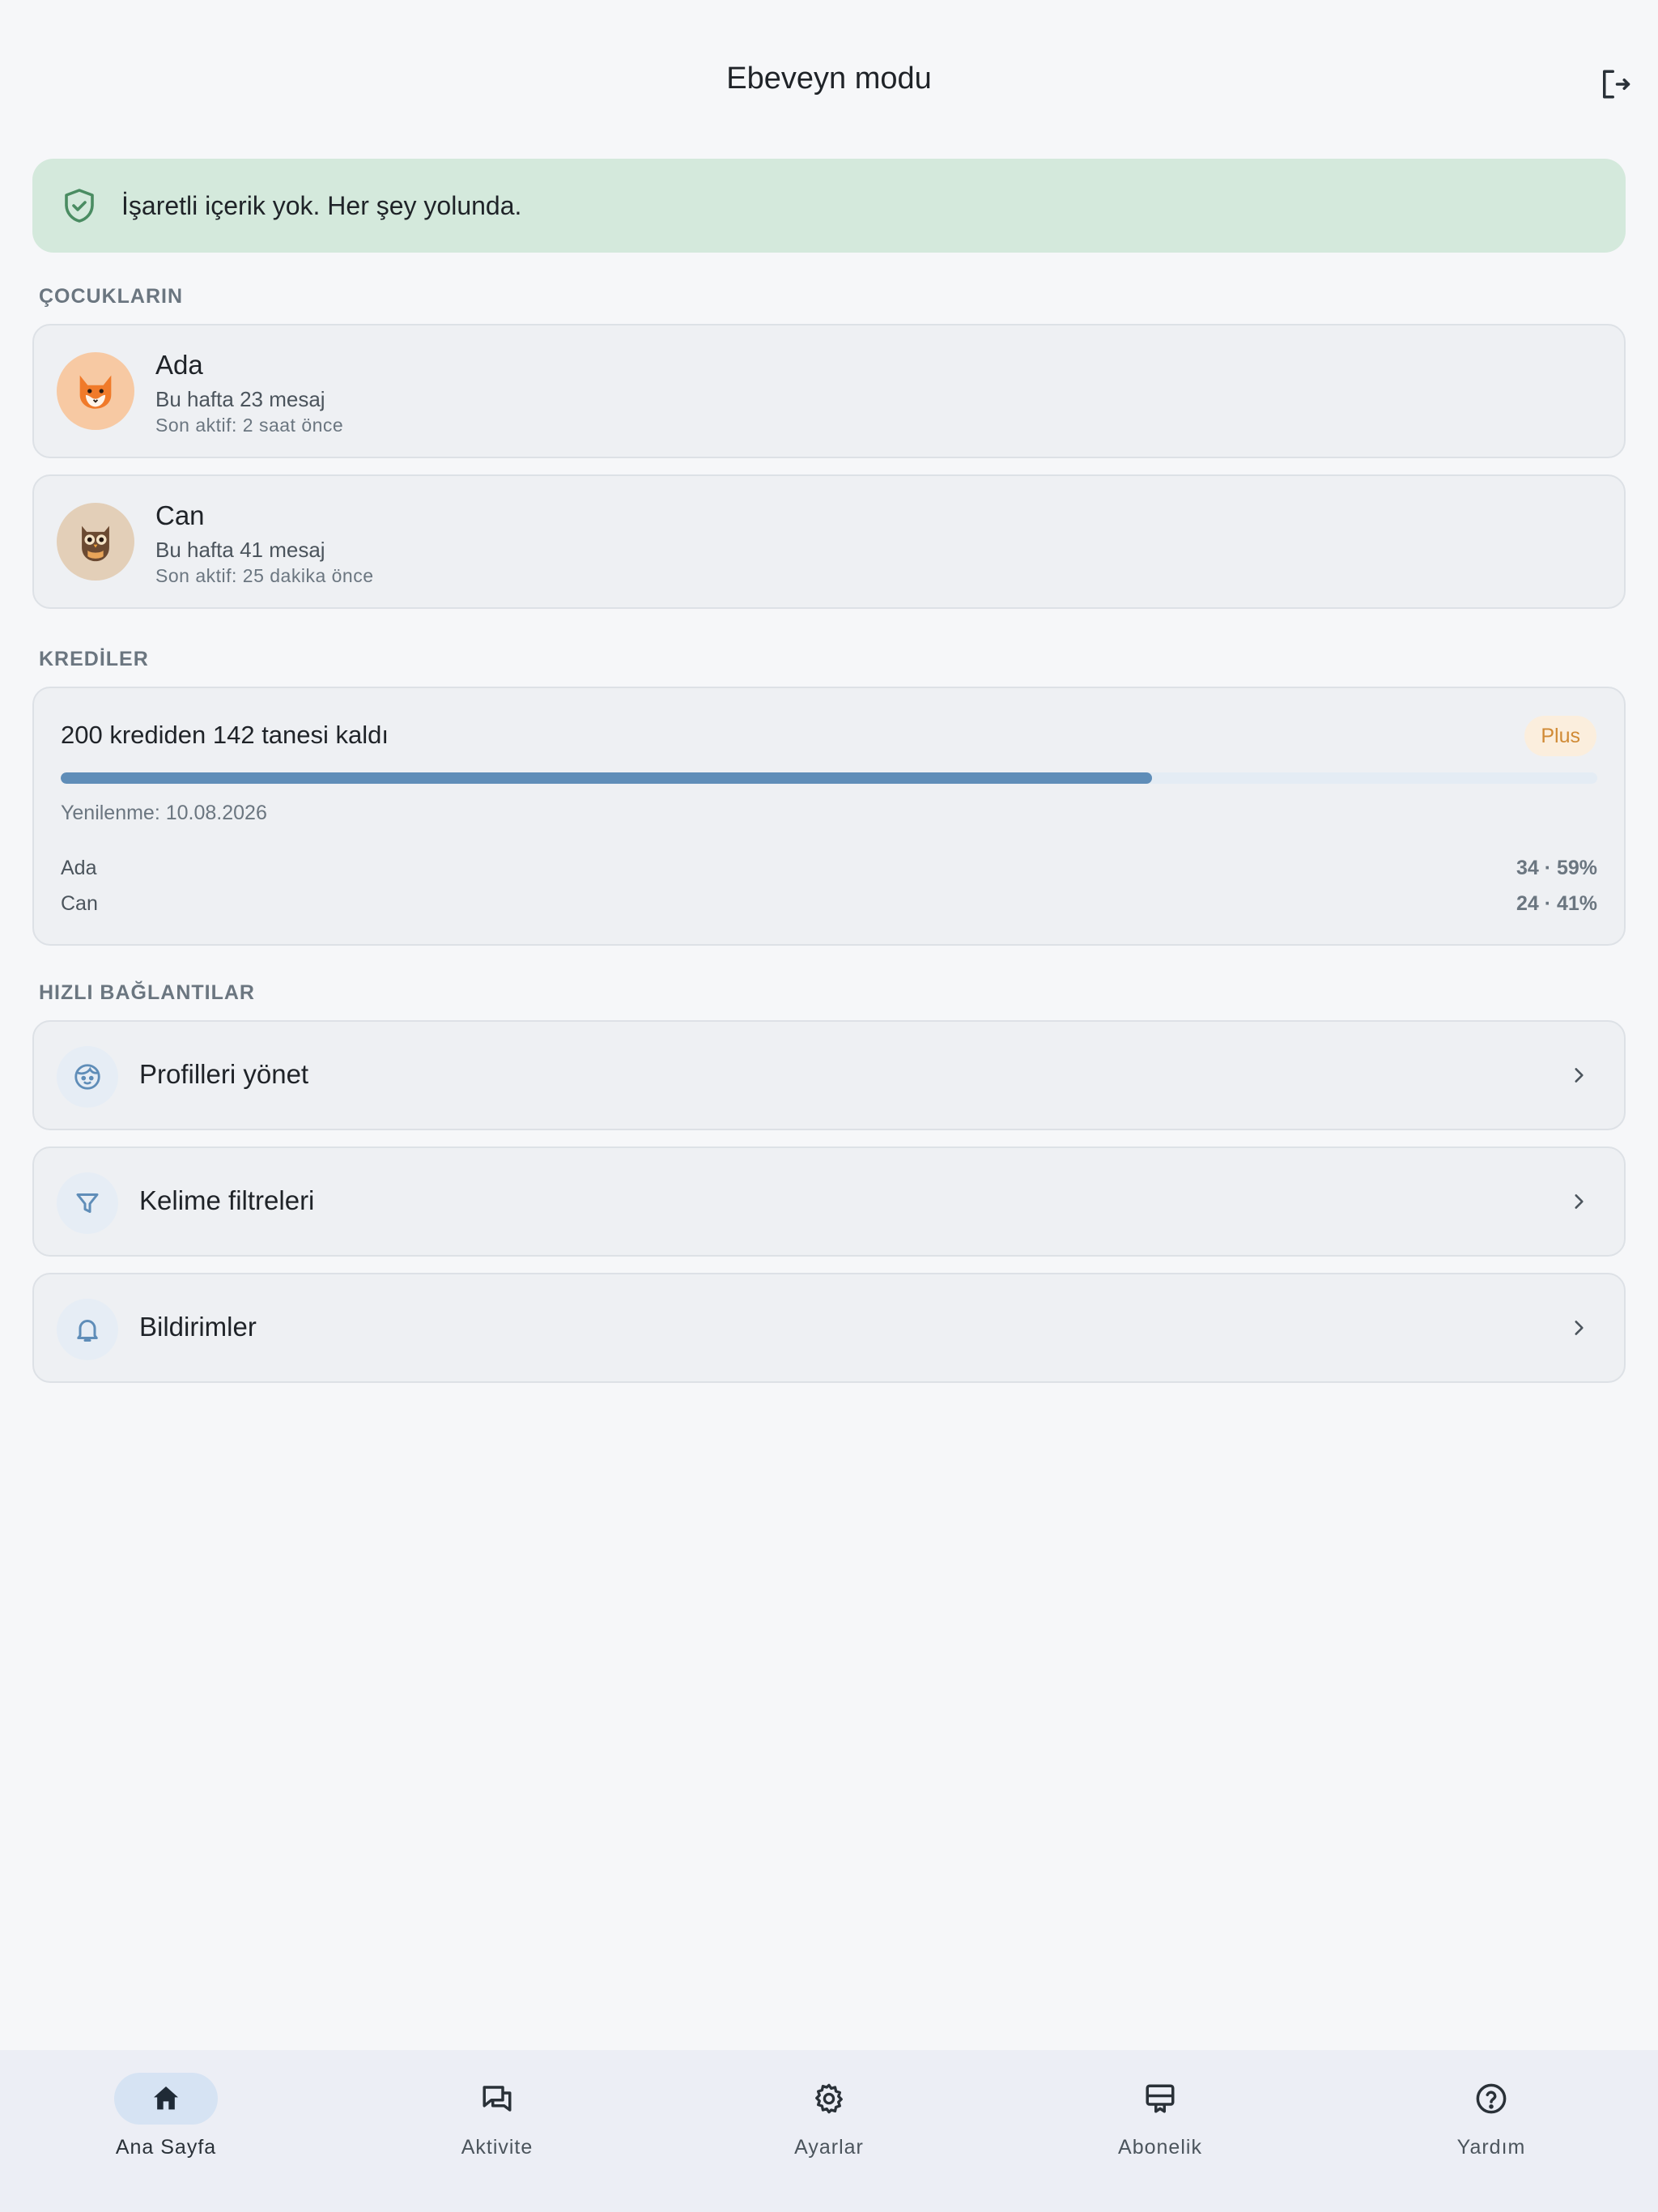 This screenshot has height=2212, width=1658. Describe the element at coordinates (497, 2148) in the screenshot. I see `nav-label: Aktivite` at that location.